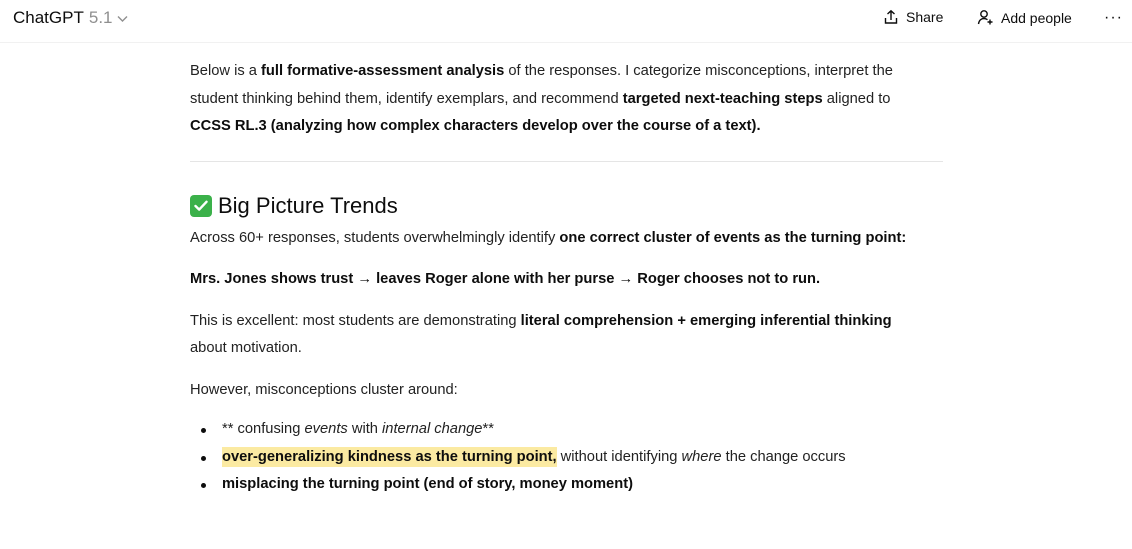 Image resolution: width=1132 pixels, height=549 pixels. I want to click on p4-text: However, misconceptions cluster around:, so click(324, 389).